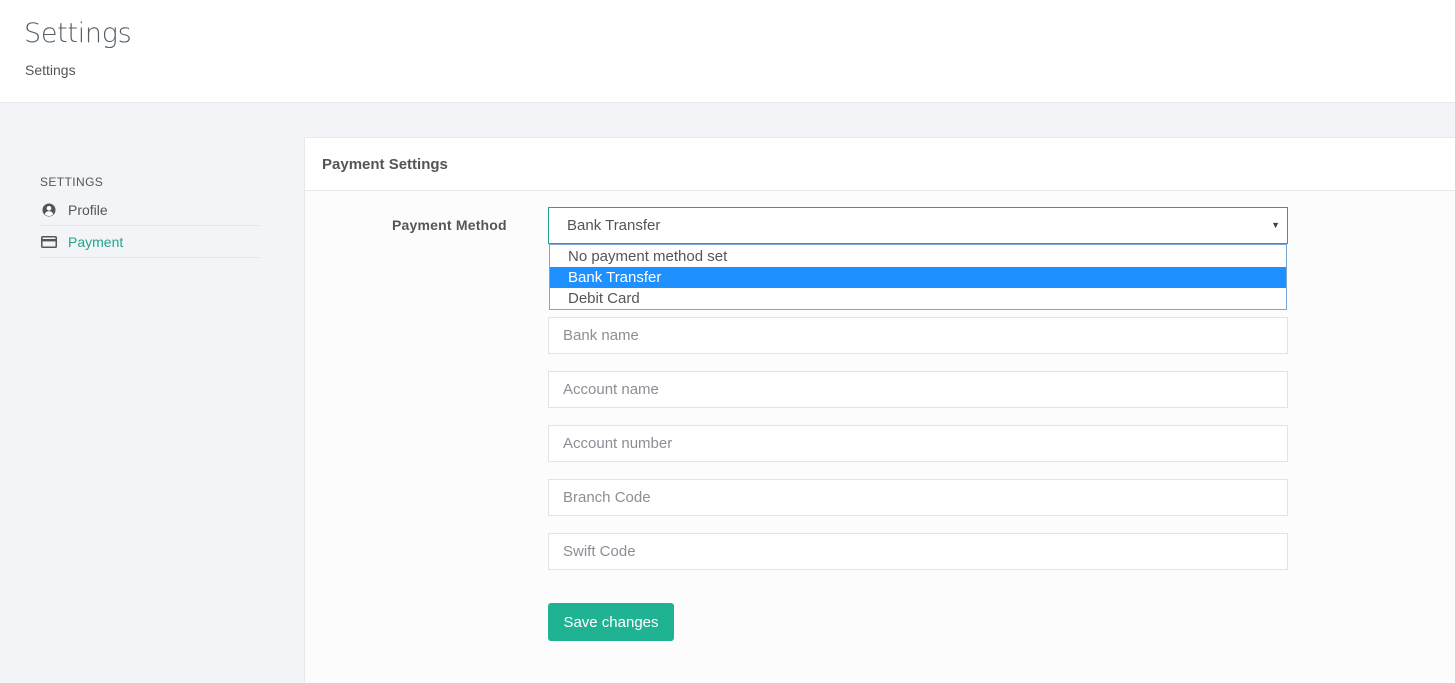 The height and width of the screenshot is (683, 1455). Describe the element at coordinates (49, 242) in the screenshot. I see `credit-card-icon` at that location.